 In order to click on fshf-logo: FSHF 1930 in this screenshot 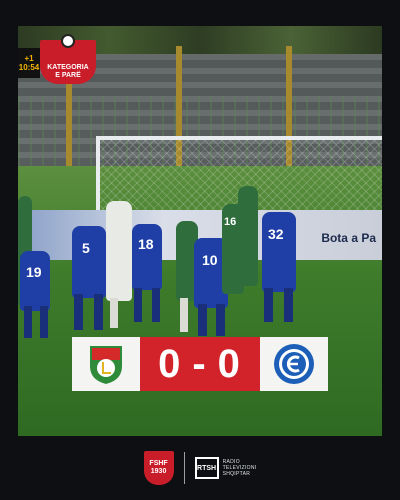, I will do `click(158, 468)`.